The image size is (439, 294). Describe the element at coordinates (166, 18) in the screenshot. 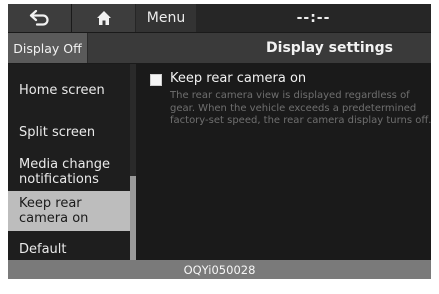

I see `menu-button: Menu` at that location.